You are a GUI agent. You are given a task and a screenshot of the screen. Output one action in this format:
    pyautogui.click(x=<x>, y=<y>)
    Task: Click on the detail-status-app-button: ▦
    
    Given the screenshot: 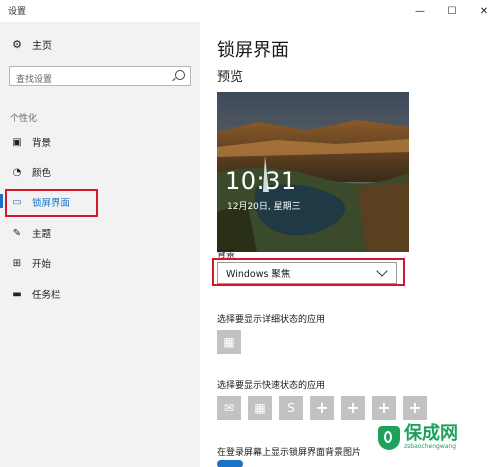 What is the action you would take?
    pyautogui.click(x=229, y=342)
    